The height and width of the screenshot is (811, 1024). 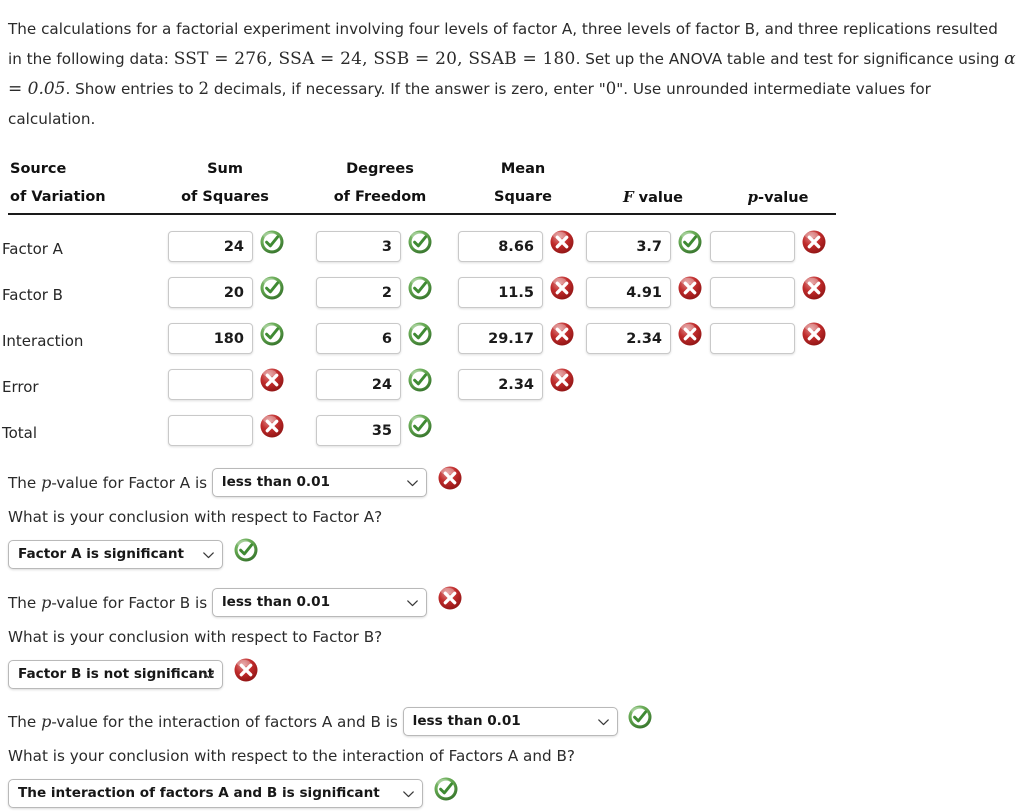 I want to click on input-factor-a-col4, so click(x=628, y=246).